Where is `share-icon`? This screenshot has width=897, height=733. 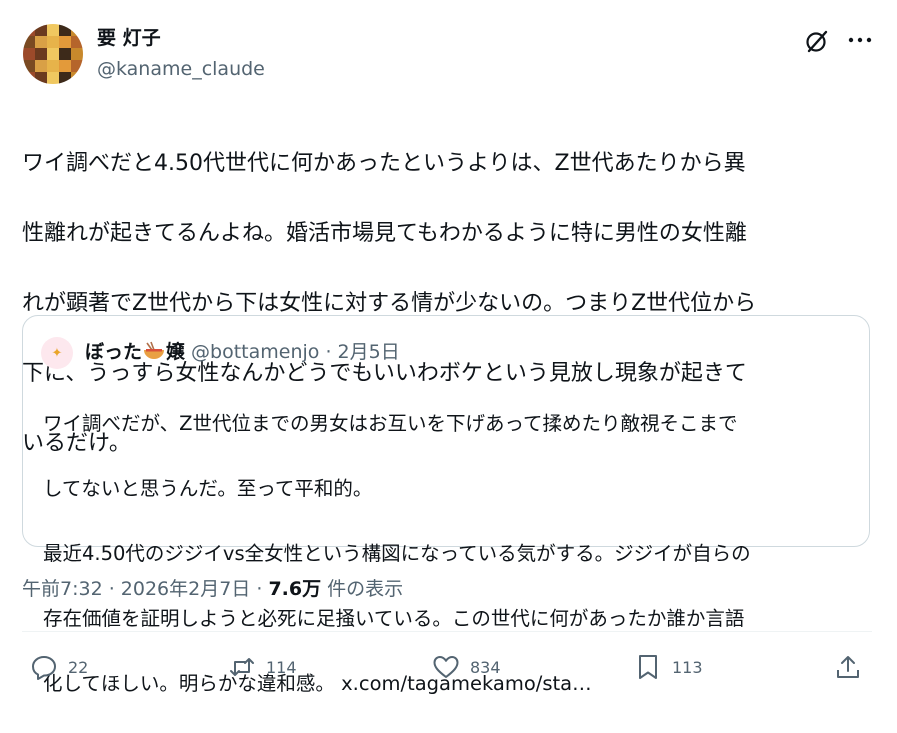
share-icon is located at coordinates (848, 667).